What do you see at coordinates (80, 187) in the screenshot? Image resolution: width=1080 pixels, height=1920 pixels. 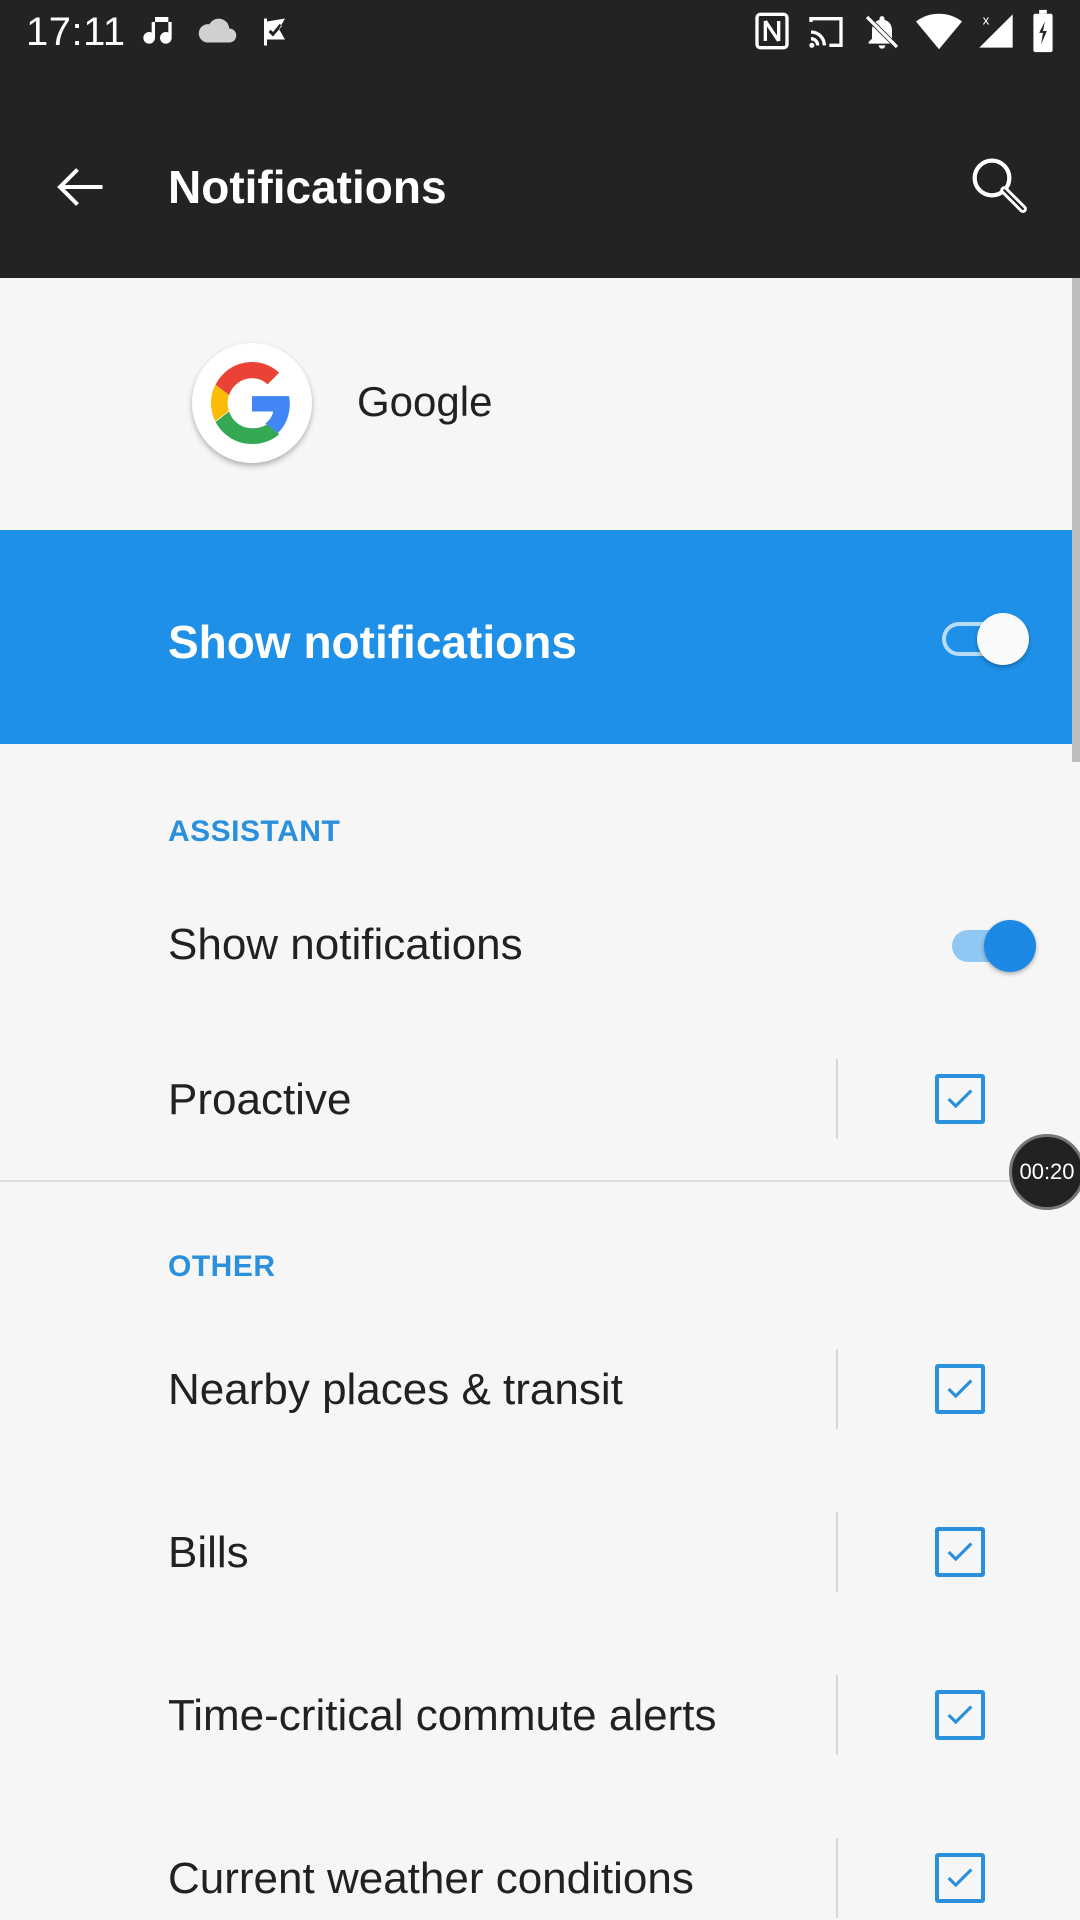 I see `arrow-back-icon` at bounding box center [80, 187].